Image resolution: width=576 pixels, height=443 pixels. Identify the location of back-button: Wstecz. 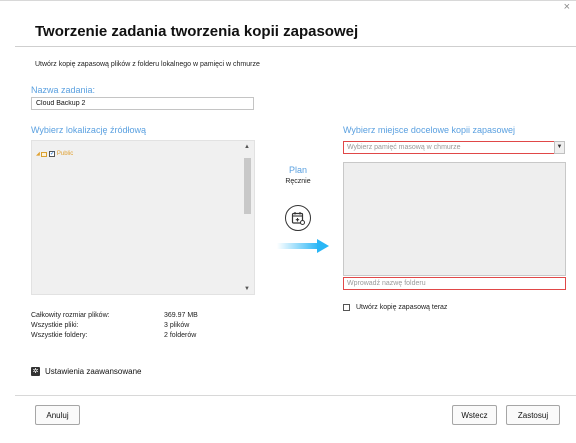
(474, 415).